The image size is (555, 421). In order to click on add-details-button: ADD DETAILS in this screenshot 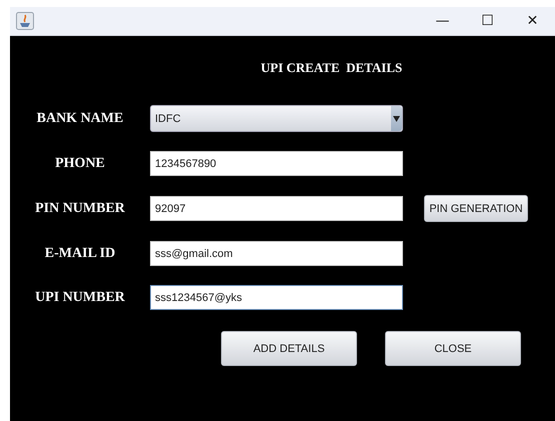, I will do `click(289, 348)`.